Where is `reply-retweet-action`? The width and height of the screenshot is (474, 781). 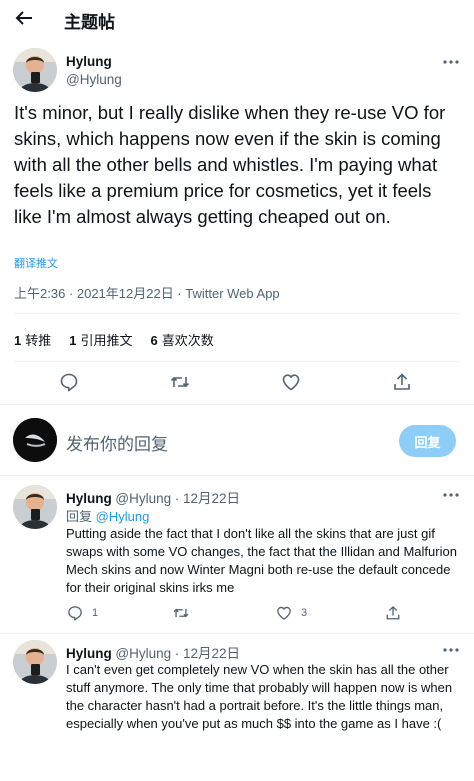 reply-retweet-action is located at coordinates (181, 613).